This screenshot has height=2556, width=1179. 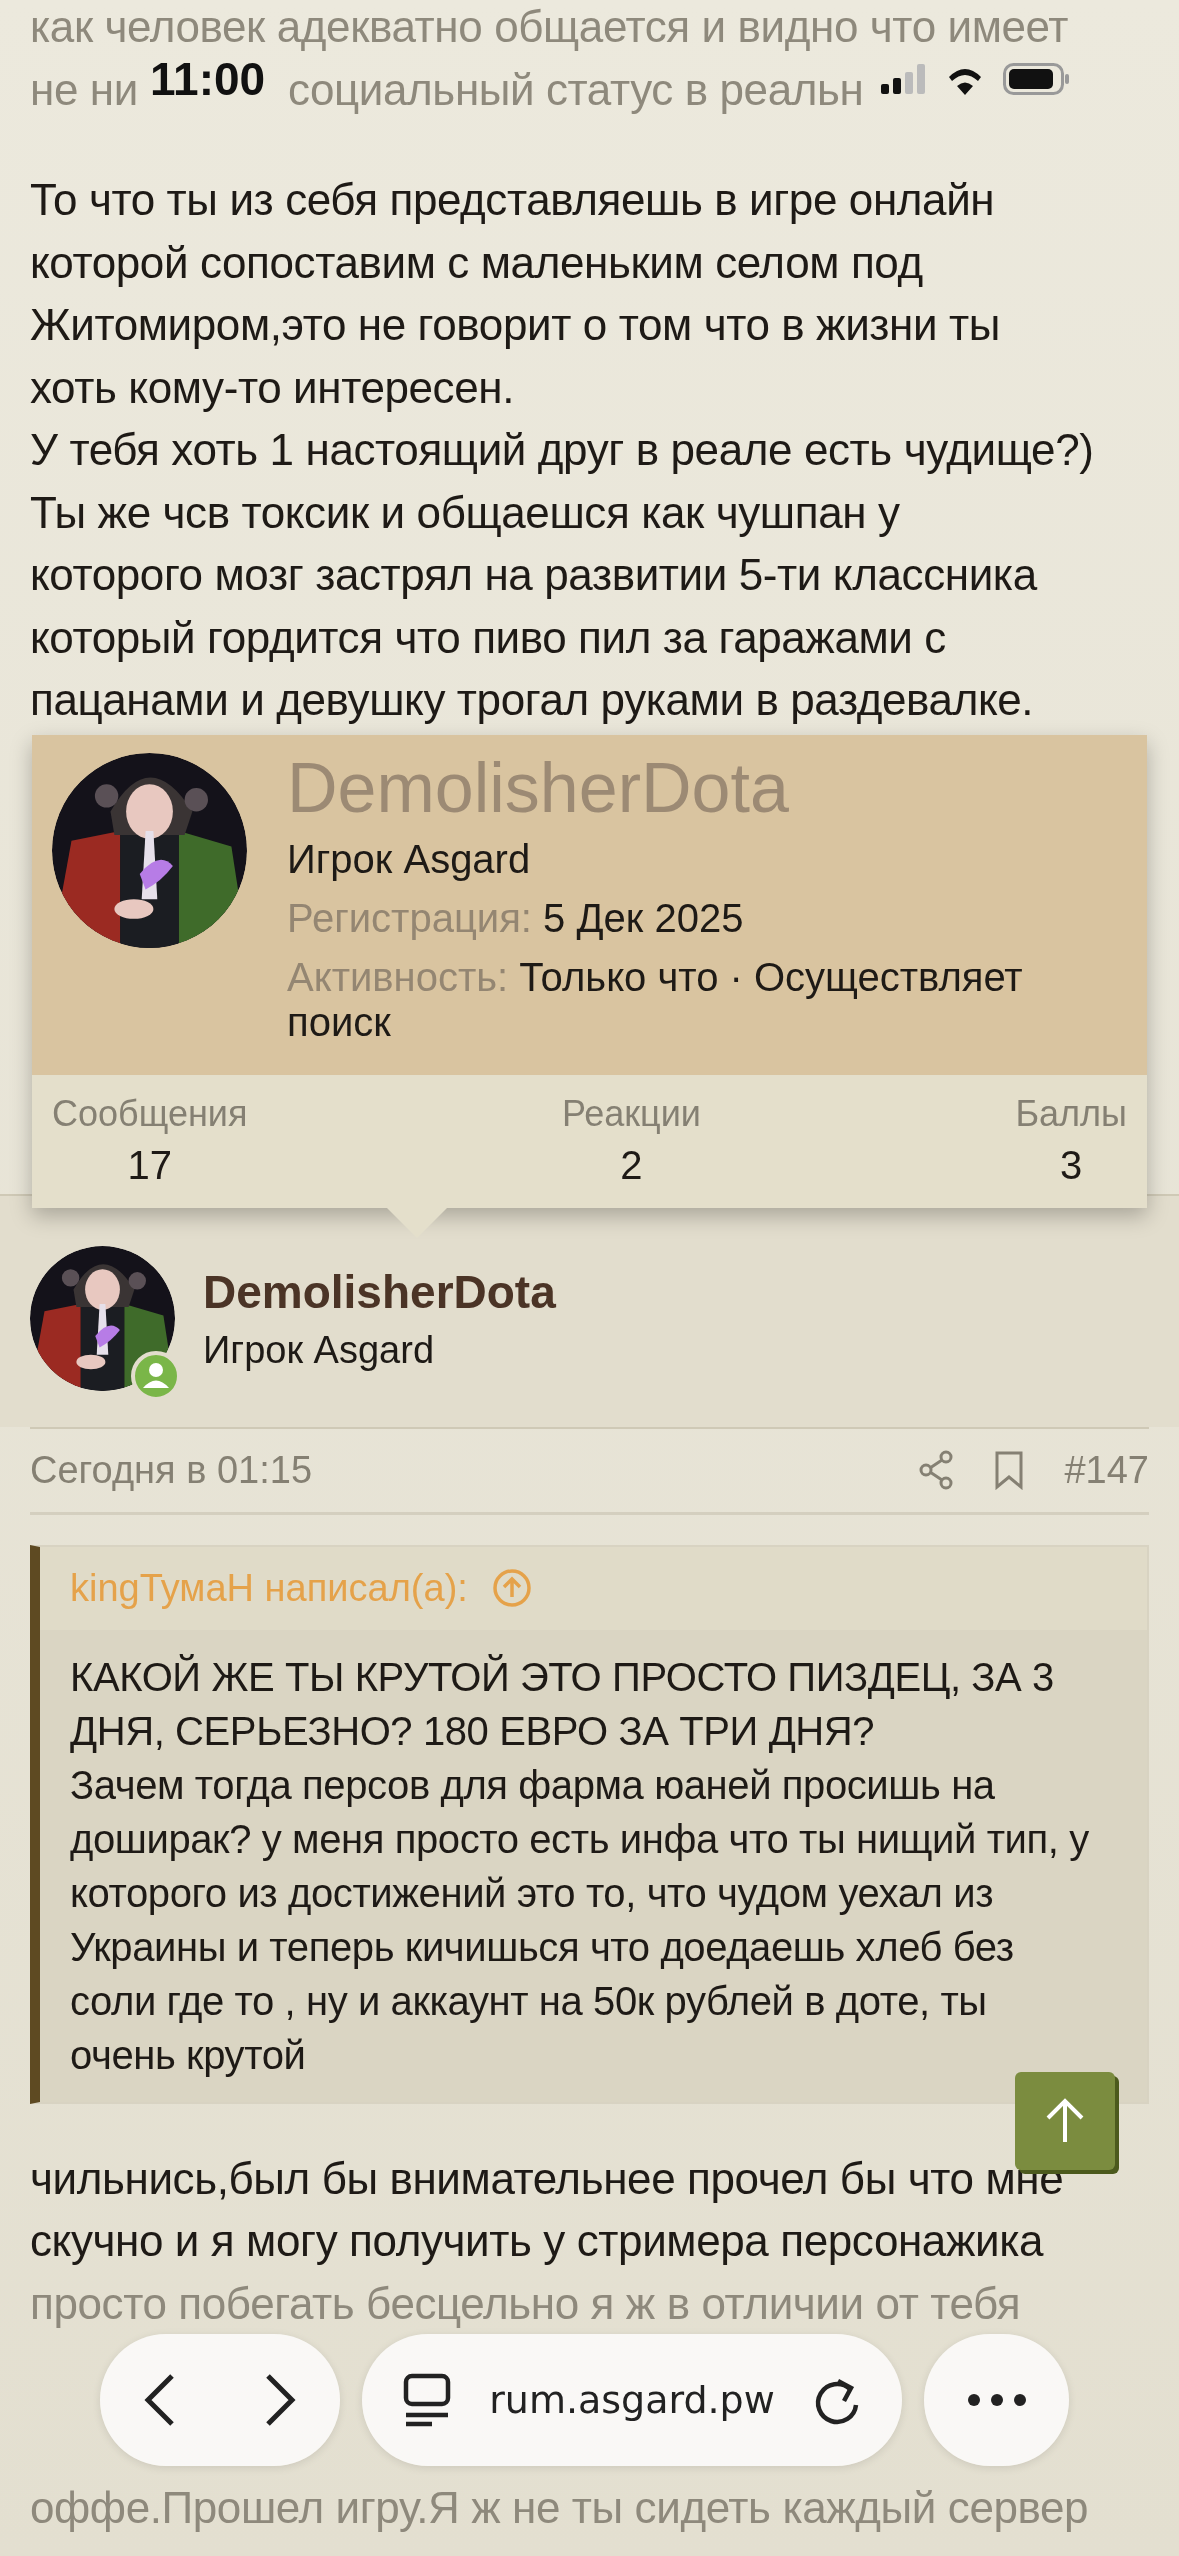 What do you see at coordinates (537, 2241) in the screenshot?
I see `text-line: скучно и я могу получить у стримера персонажика` at bounding box center [537, 2241].